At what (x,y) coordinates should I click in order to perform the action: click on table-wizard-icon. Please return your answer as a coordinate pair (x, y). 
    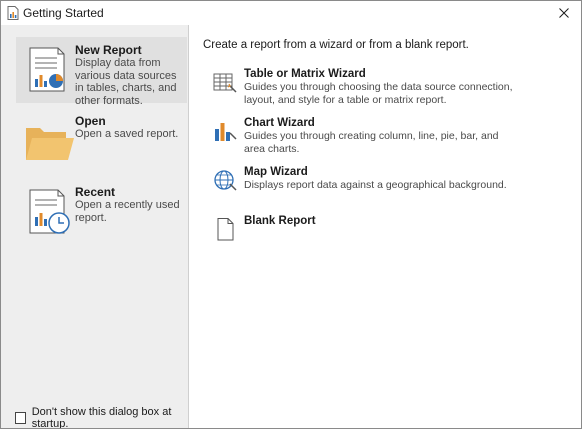
    Looking at the image, I should click on (225, 83).